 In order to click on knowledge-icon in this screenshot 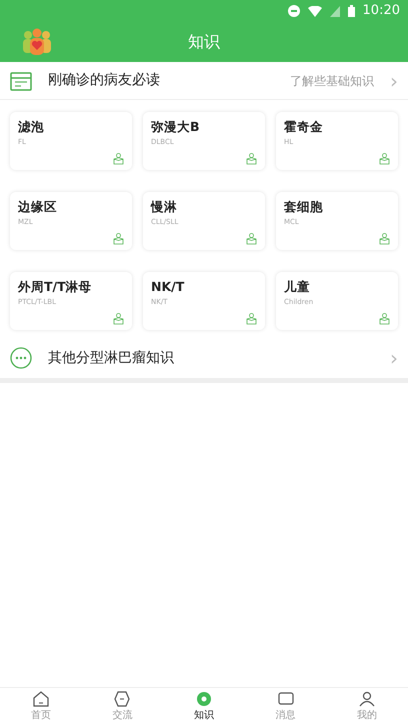, I will do `click(203, 699)`.